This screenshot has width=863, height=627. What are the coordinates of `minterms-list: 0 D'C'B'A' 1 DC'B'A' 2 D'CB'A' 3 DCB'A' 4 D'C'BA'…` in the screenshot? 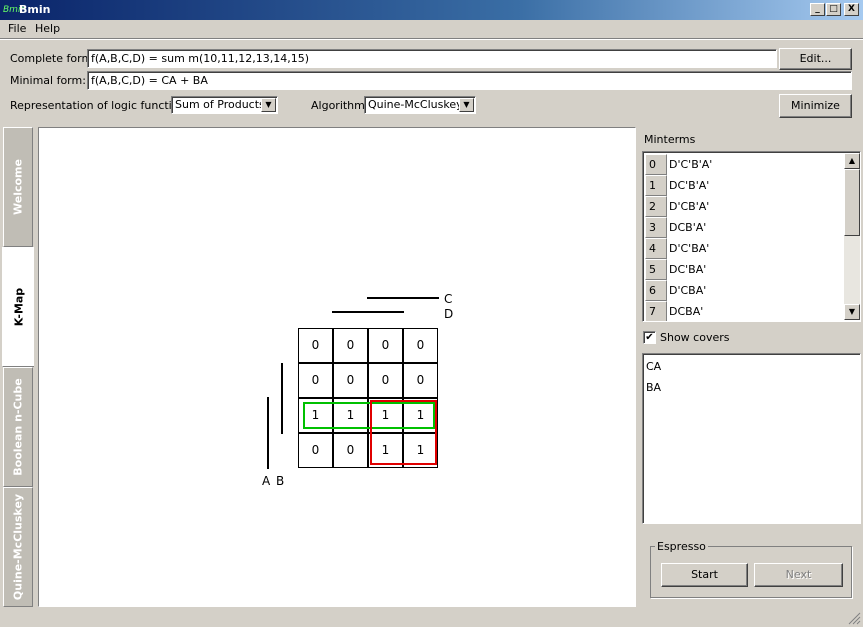 It's located at (751, 236).